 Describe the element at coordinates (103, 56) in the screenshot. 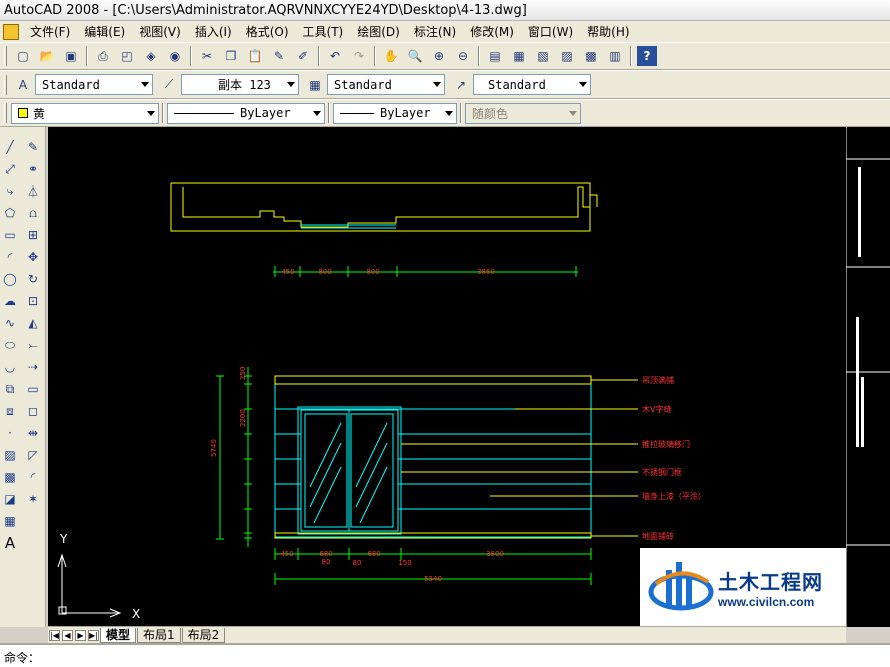

I see `print-icon: ⎙` at that location.